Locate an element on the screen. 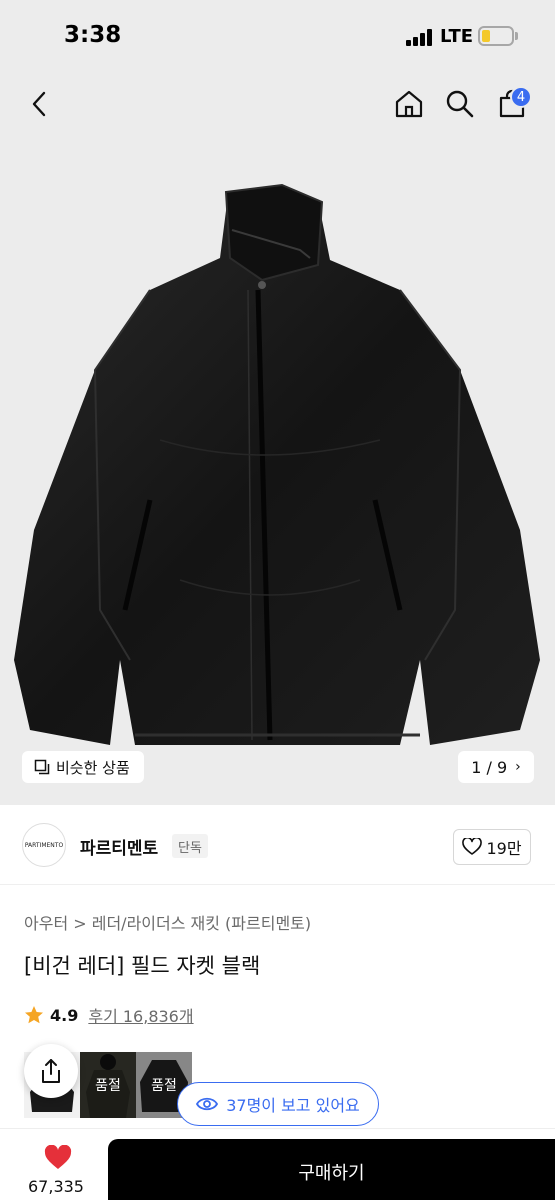 The height and width of the screenshot is (1200, 555). bottom-action-bar: 67,335 구매하기 is located at coordinates (277, 1164).